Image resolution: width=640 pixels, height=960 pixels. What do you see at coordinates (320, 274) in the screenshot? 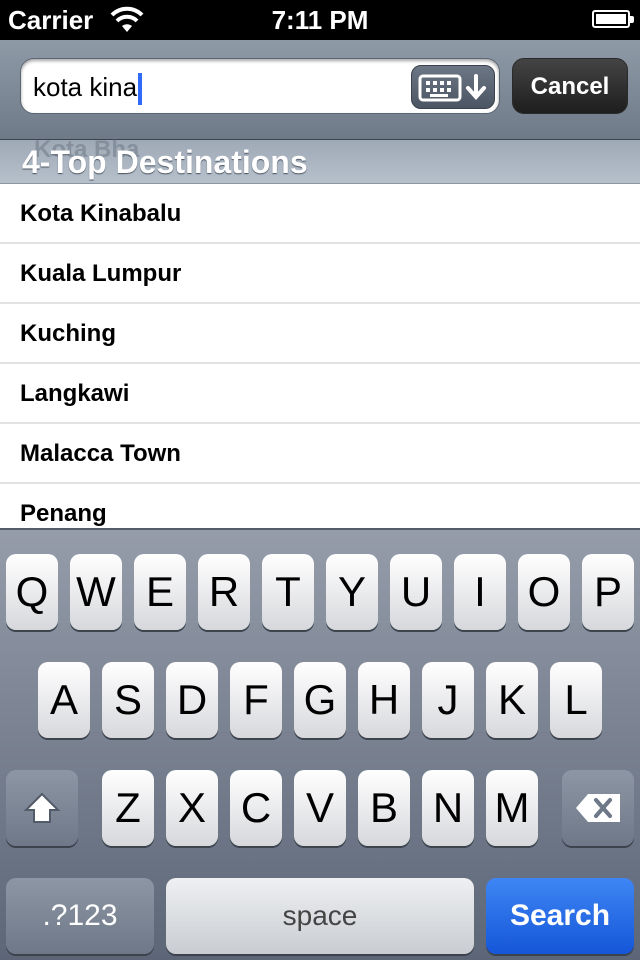
I see `list-item: Kuala Lumpur` at bounding box center [320, 274].